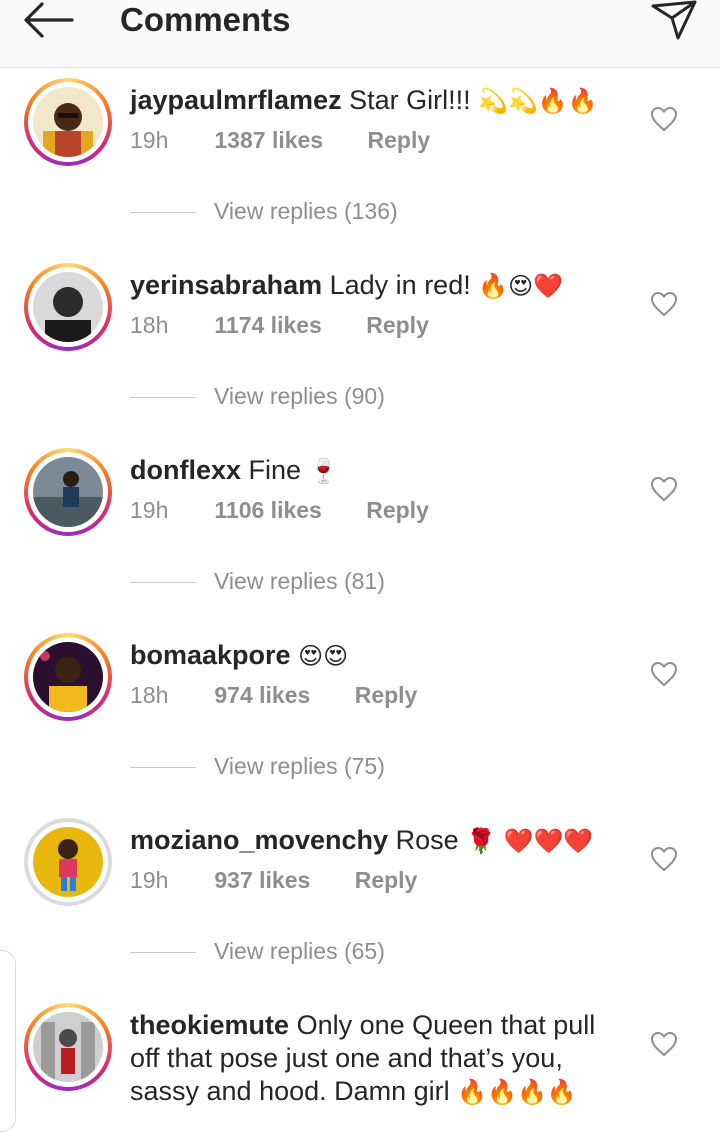  What do you see at coordinates (521, 286) in the screenshot?
I see `comment-emoji: 🔥😍❤️` at bounding box center [521, 286].